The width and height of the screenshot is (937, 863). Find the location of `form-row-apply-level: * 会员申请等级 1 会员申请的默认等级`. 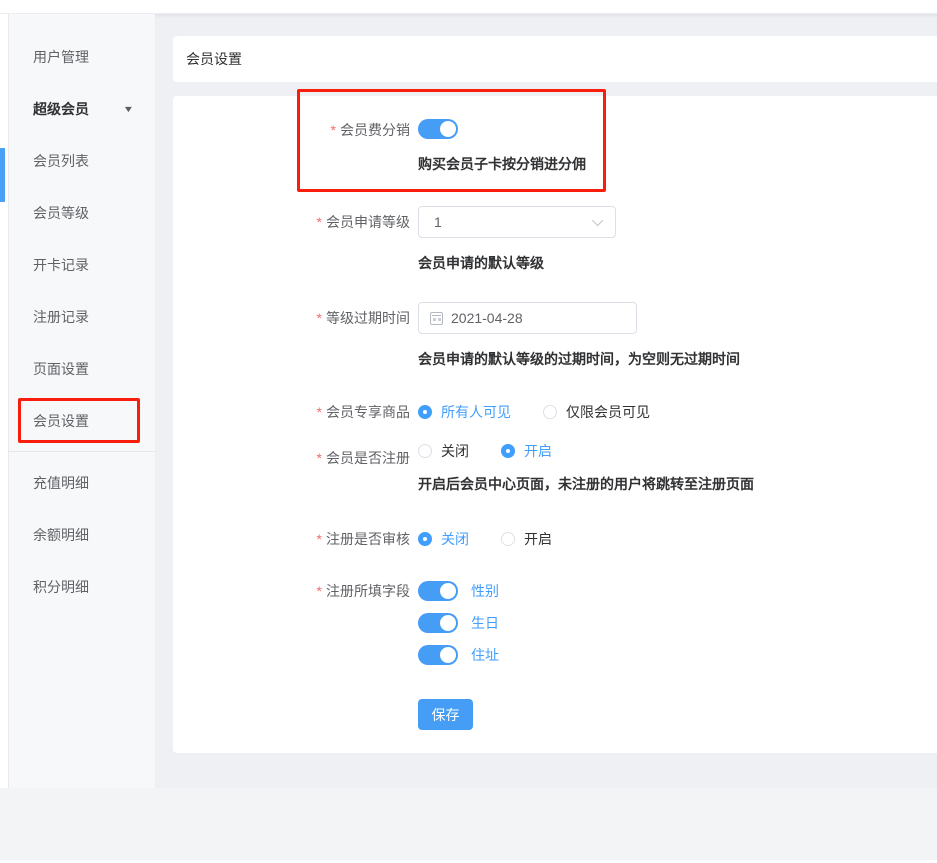

form-row-apply-level: * 会员申请等级 1 会员申请的默认等级 is located at coordinates (555, 239).